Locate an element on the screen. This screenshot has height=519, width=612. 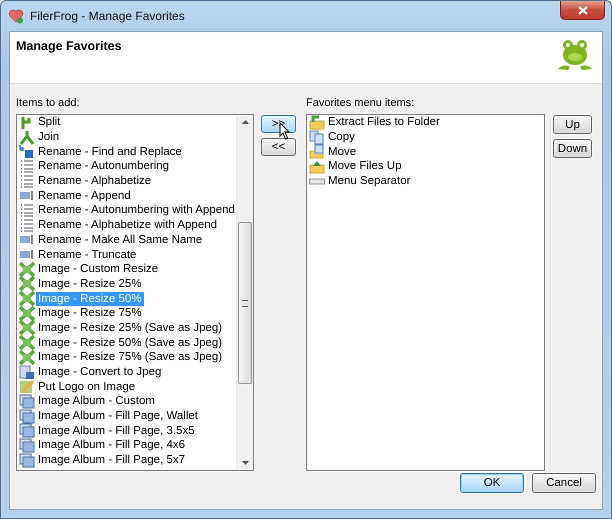
list-item: Rename - Autonumbering is located at coordinates (126, 166).